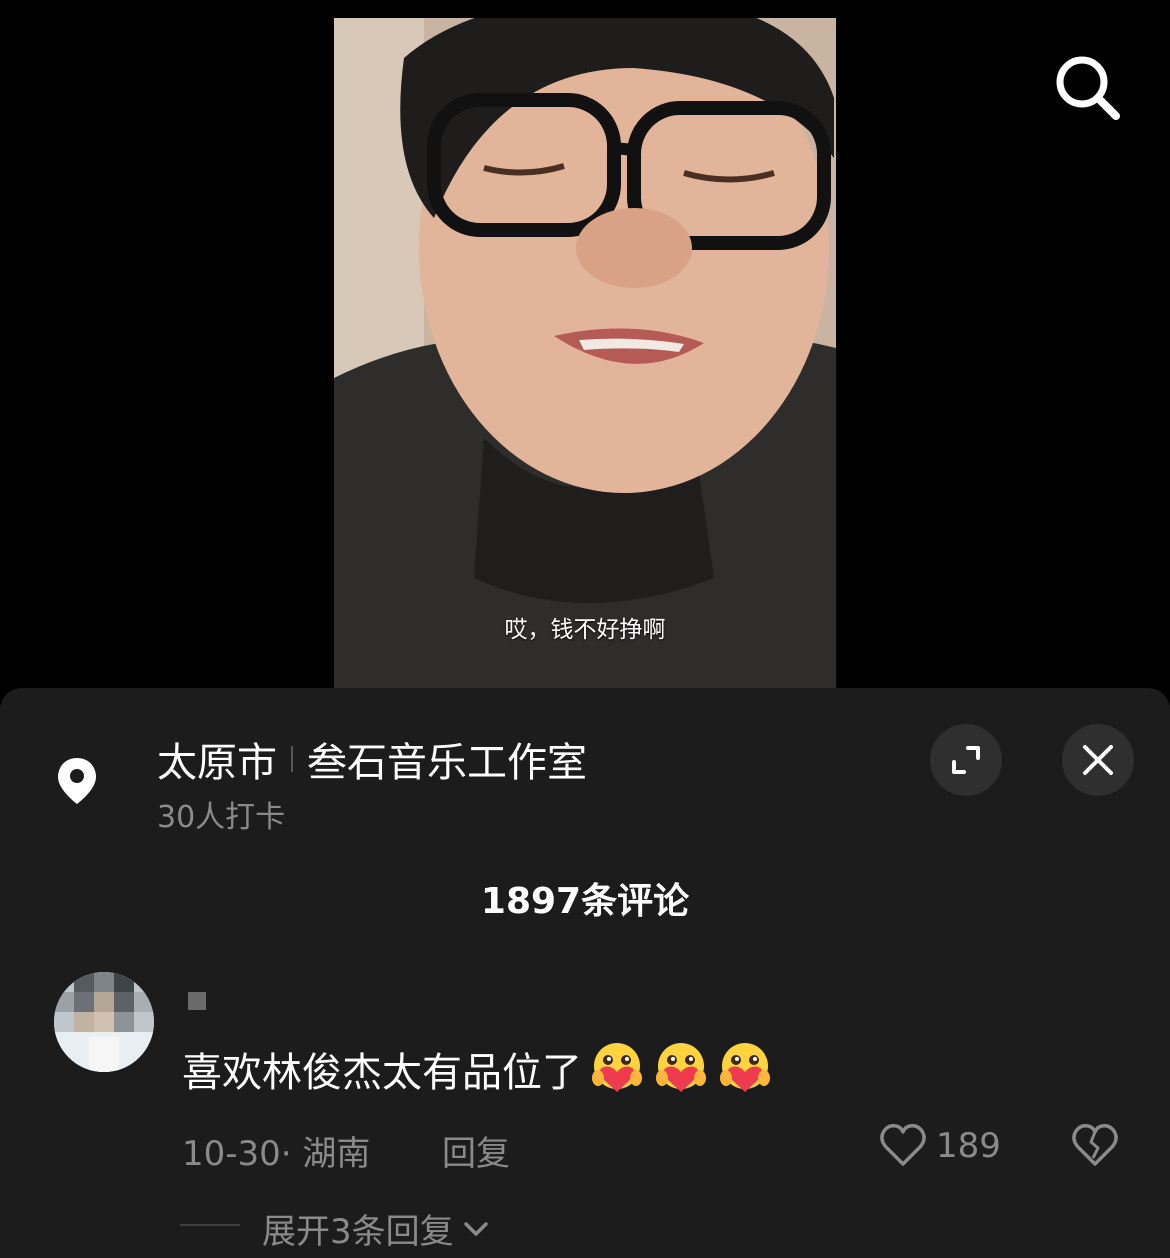 Image resolution: width=1170 pixels, height=1258 pixels. What do you see at coordinates (585, 630) in the screenshot?
I see `video-subtitle: 哎，钱不好挣啊` at bounding box center [585, 630].